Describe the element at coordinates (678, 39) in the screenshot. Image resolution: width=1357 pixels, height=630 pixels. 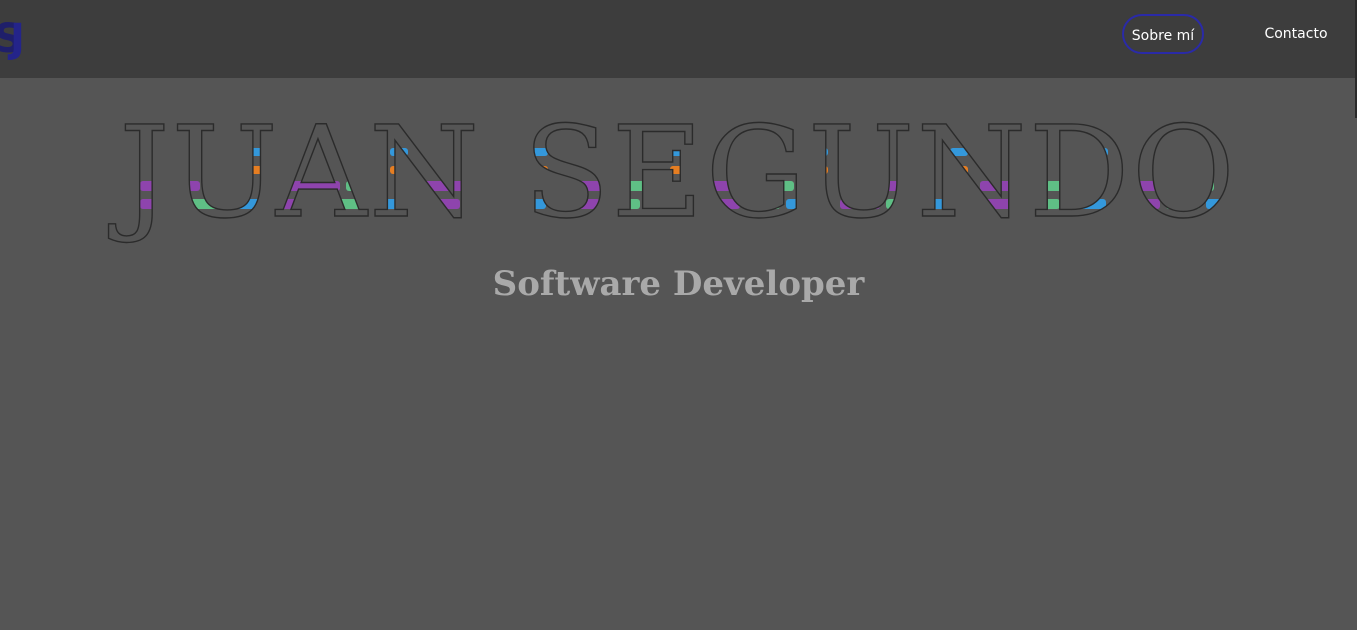
I see `navbar: S J Sobre mí Contacto` at that location.